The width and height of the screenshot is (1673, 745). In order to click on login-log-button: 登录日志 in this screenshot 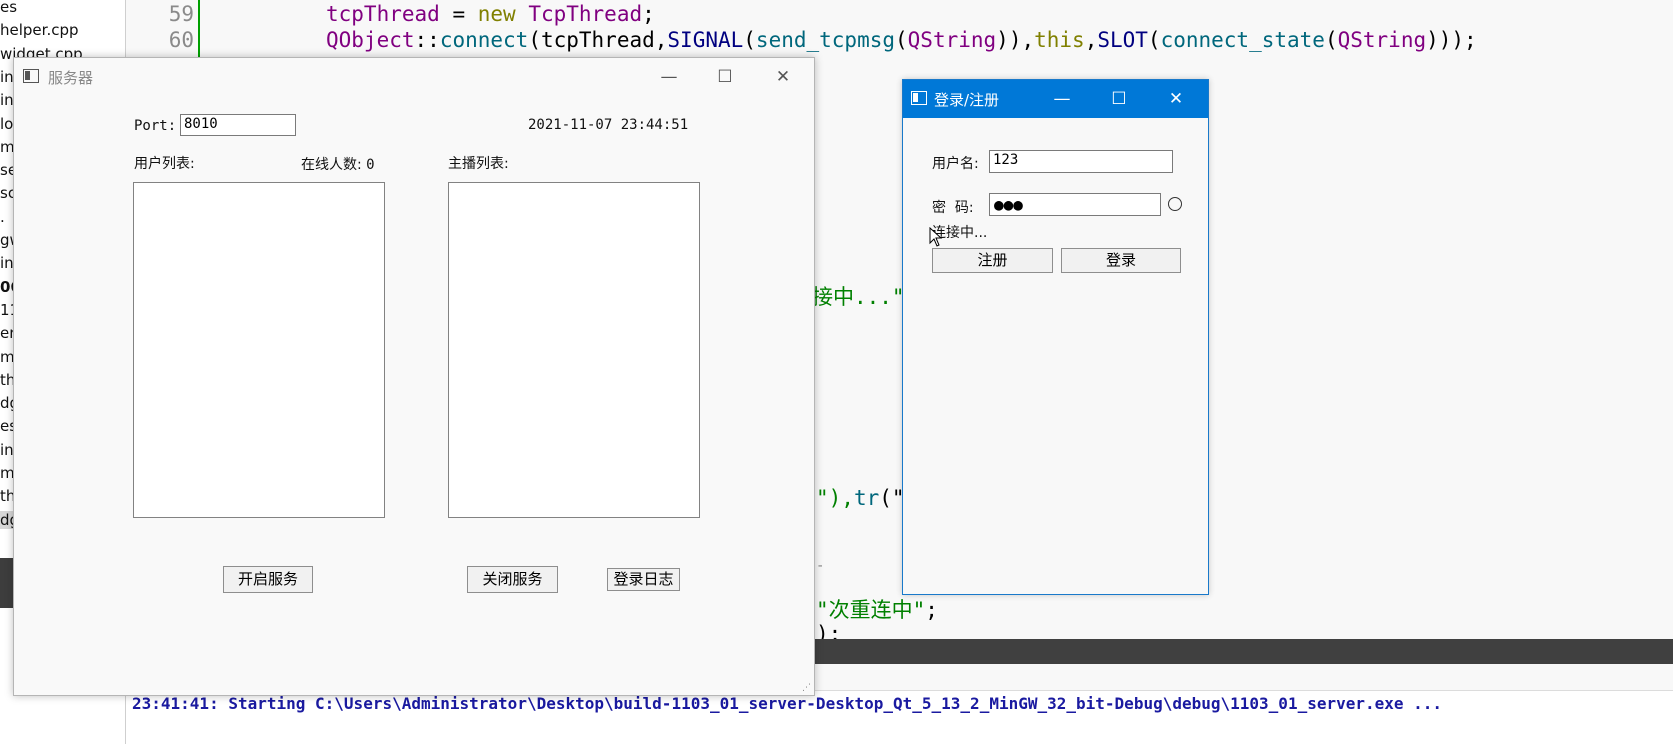, I will do `click(643, 579)`.